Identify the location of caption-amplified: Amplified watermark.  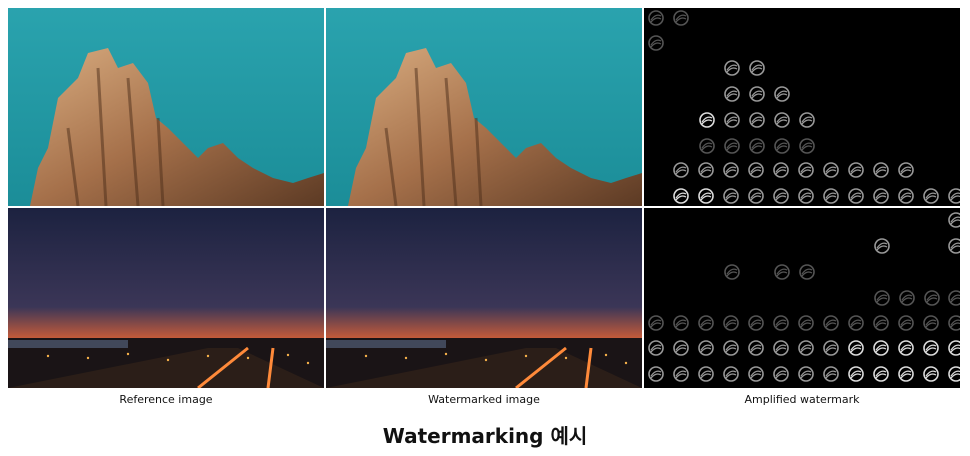
(802, 399).